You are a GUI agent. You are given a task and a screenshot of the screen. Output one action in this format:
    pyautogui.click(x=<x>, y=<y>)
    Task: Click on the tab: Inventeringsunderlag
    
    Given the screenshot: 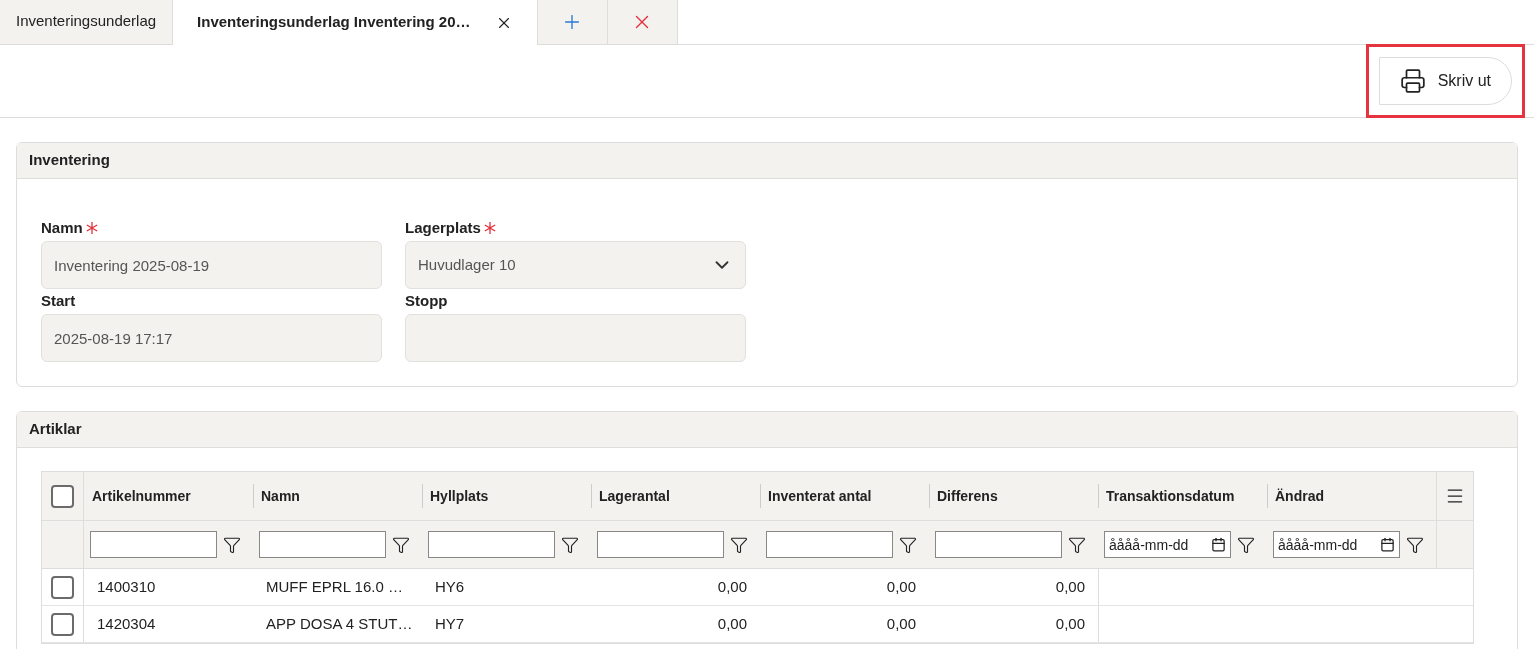 What is the action you would take?
    pyautogui.click(x=87, y=22)
    